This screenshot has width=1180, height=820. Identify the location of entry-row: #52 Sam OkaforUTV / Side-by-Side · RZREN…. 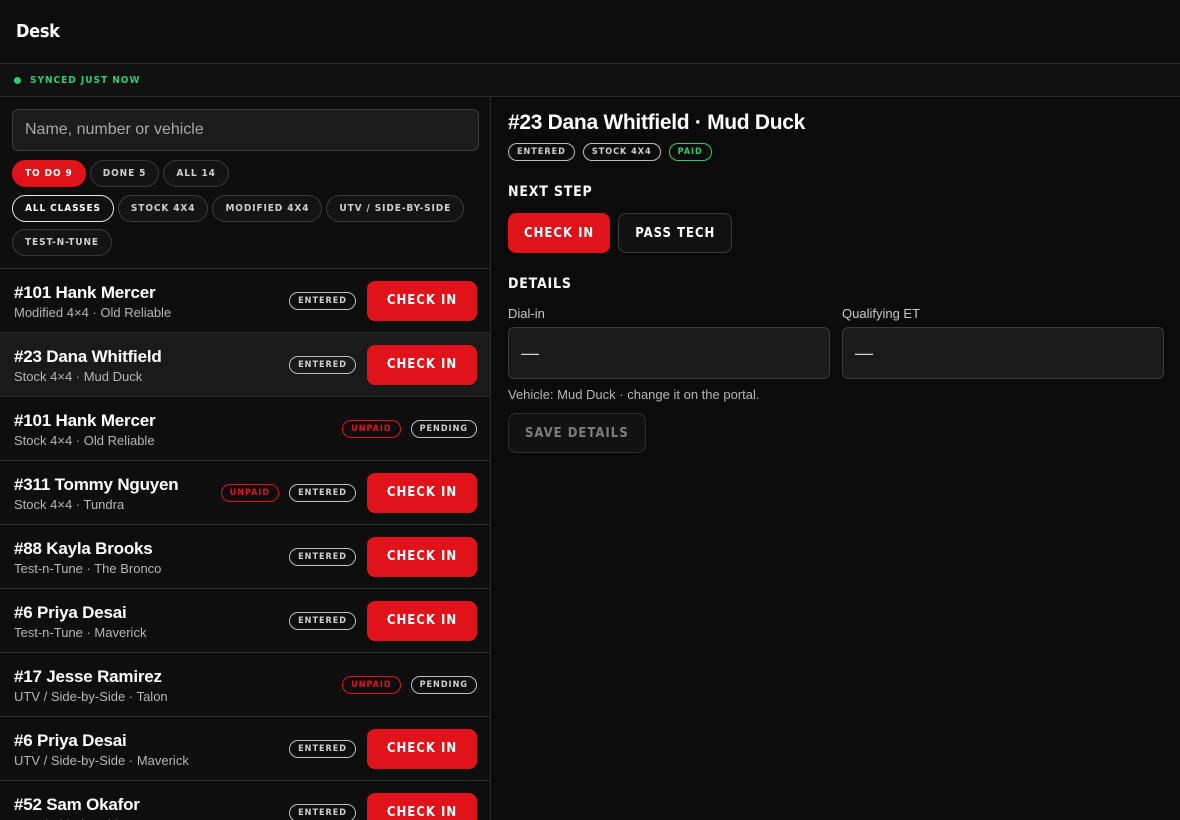
(245, 800).